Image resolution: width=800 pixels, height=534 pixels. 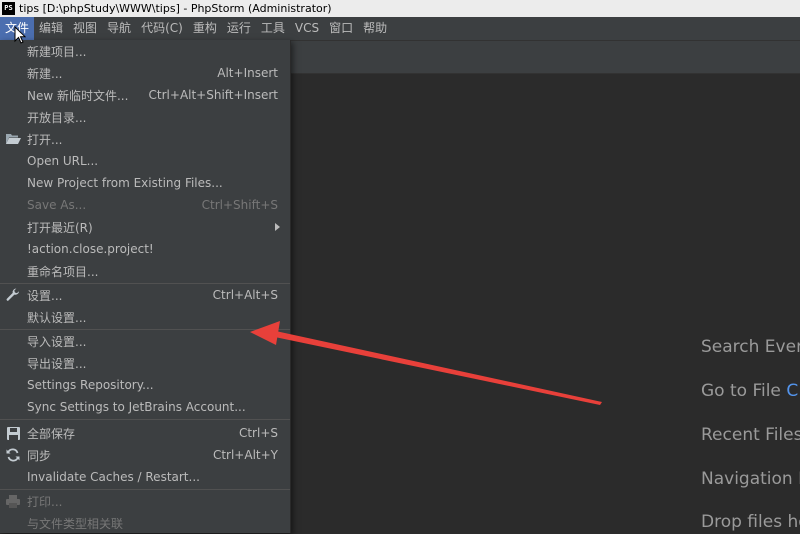 What do you see at coordinates (750, 347) in the screenshot?
I see `hint-search-everywhere: Search Every` at bounding box center [750, 347].